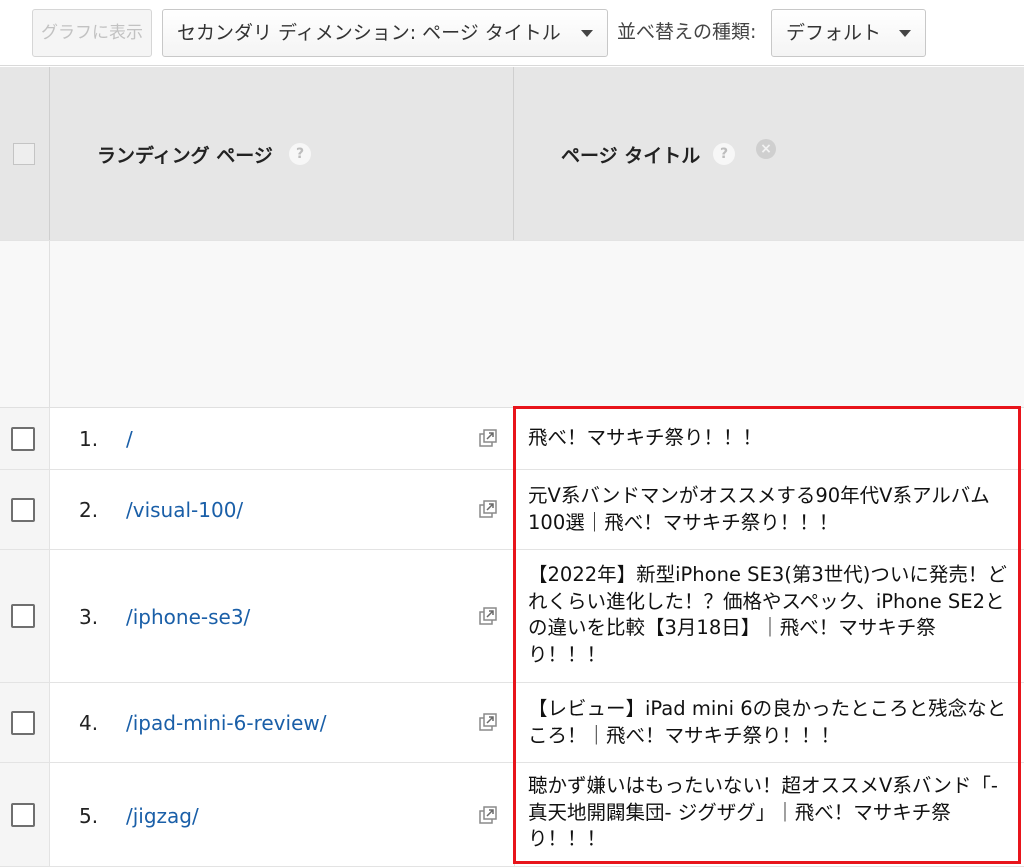 Image resolution: width=1024 pixels, height=867 pixels. Describe the element at coordinates (89, 816) in the screenshot. I see `row-rank: 5.` at that location.